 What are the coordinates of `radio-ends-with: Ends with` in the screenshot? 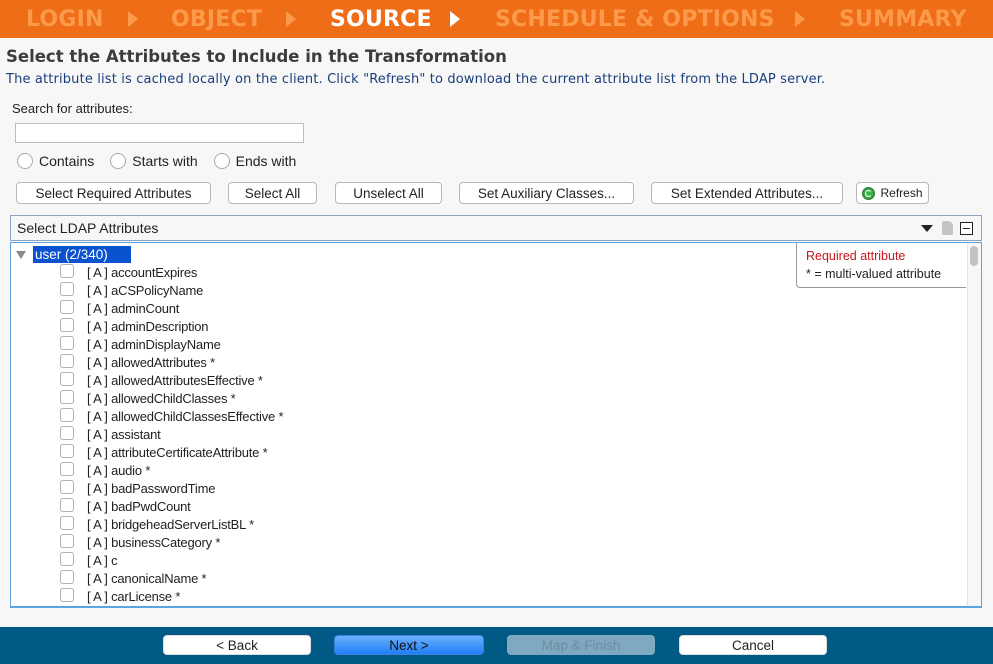 It's located at (255, 161).